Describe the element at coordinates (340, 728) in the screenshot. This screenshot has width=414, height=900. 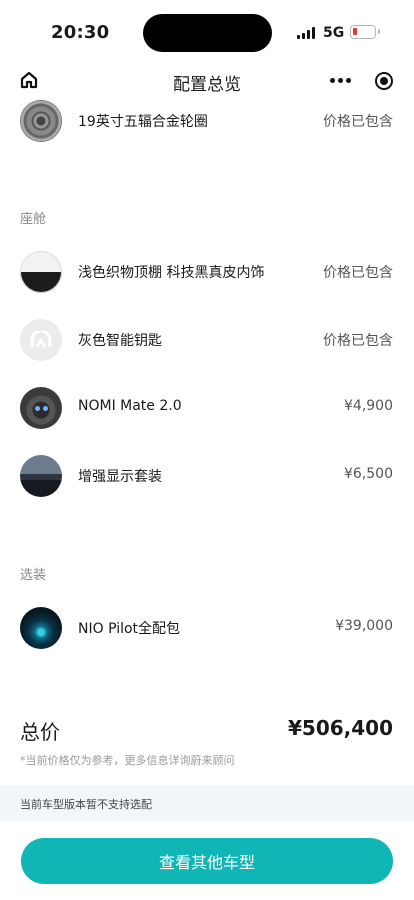
I see `total-price: ¥506,400` at that location.